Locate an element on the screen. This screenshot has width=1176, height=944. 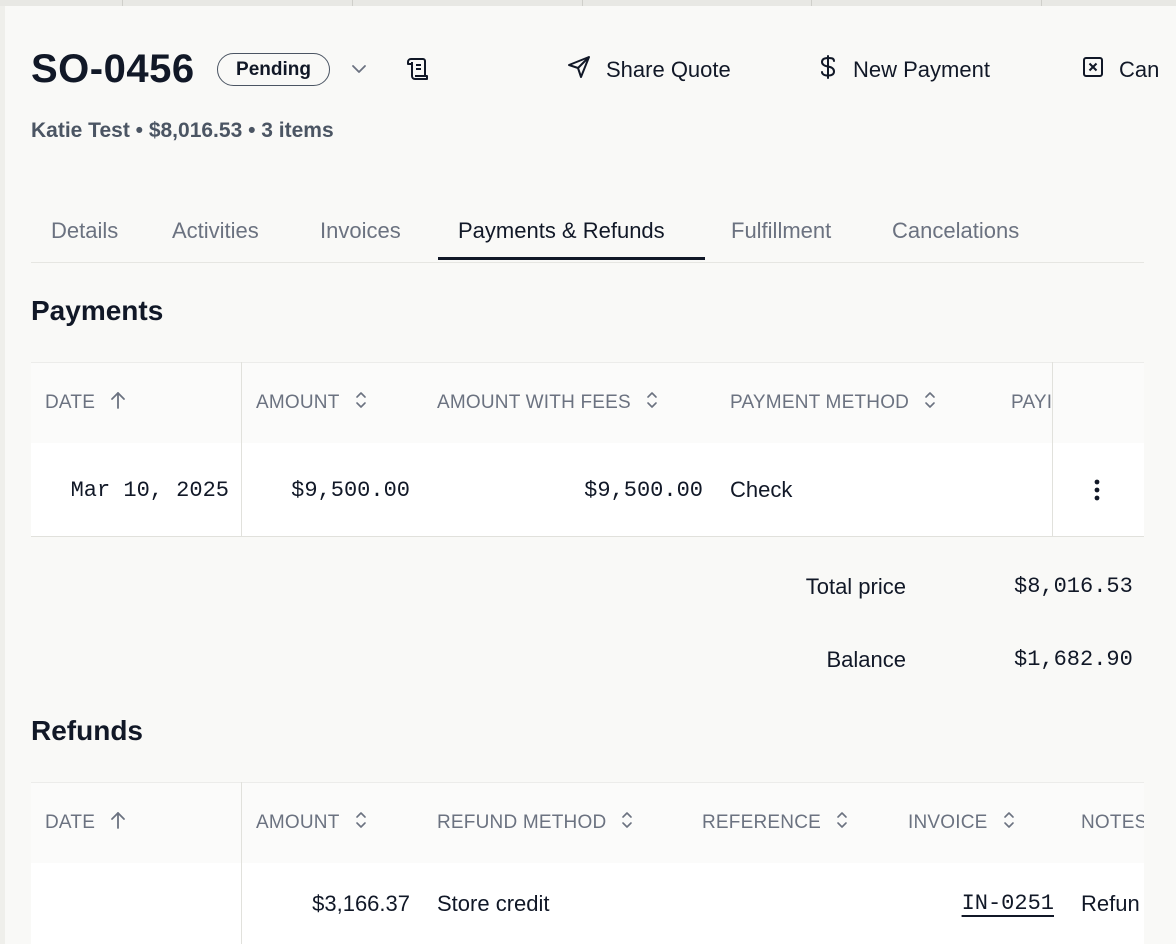
tab-details: Details is located at coordinates (84, 234).